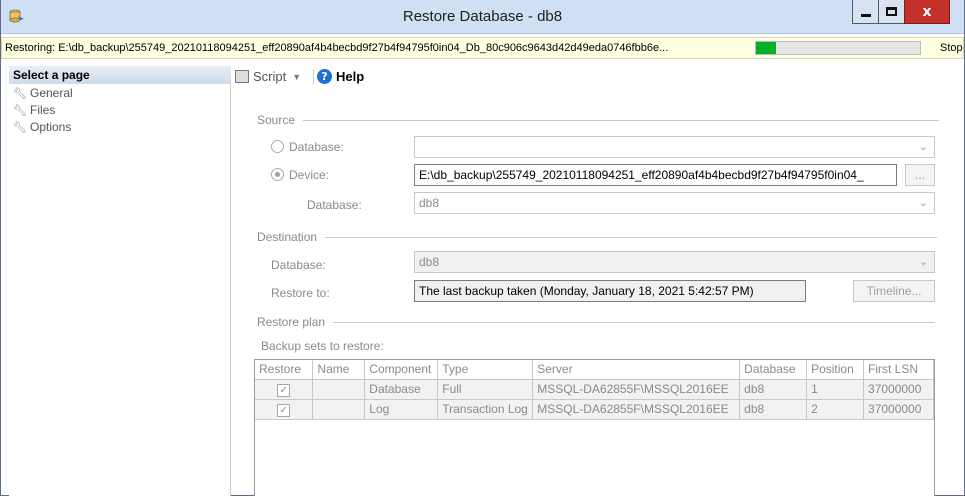 Image resolution: width=965 pixels, height=496 pixels. I want to click on progress-fill, so click(766, 48).